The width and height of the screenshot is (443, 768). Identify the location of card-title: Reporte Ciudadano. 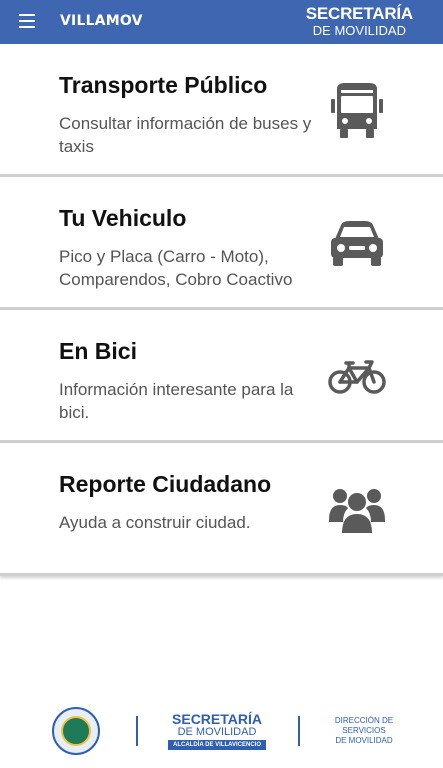
(165, 484).